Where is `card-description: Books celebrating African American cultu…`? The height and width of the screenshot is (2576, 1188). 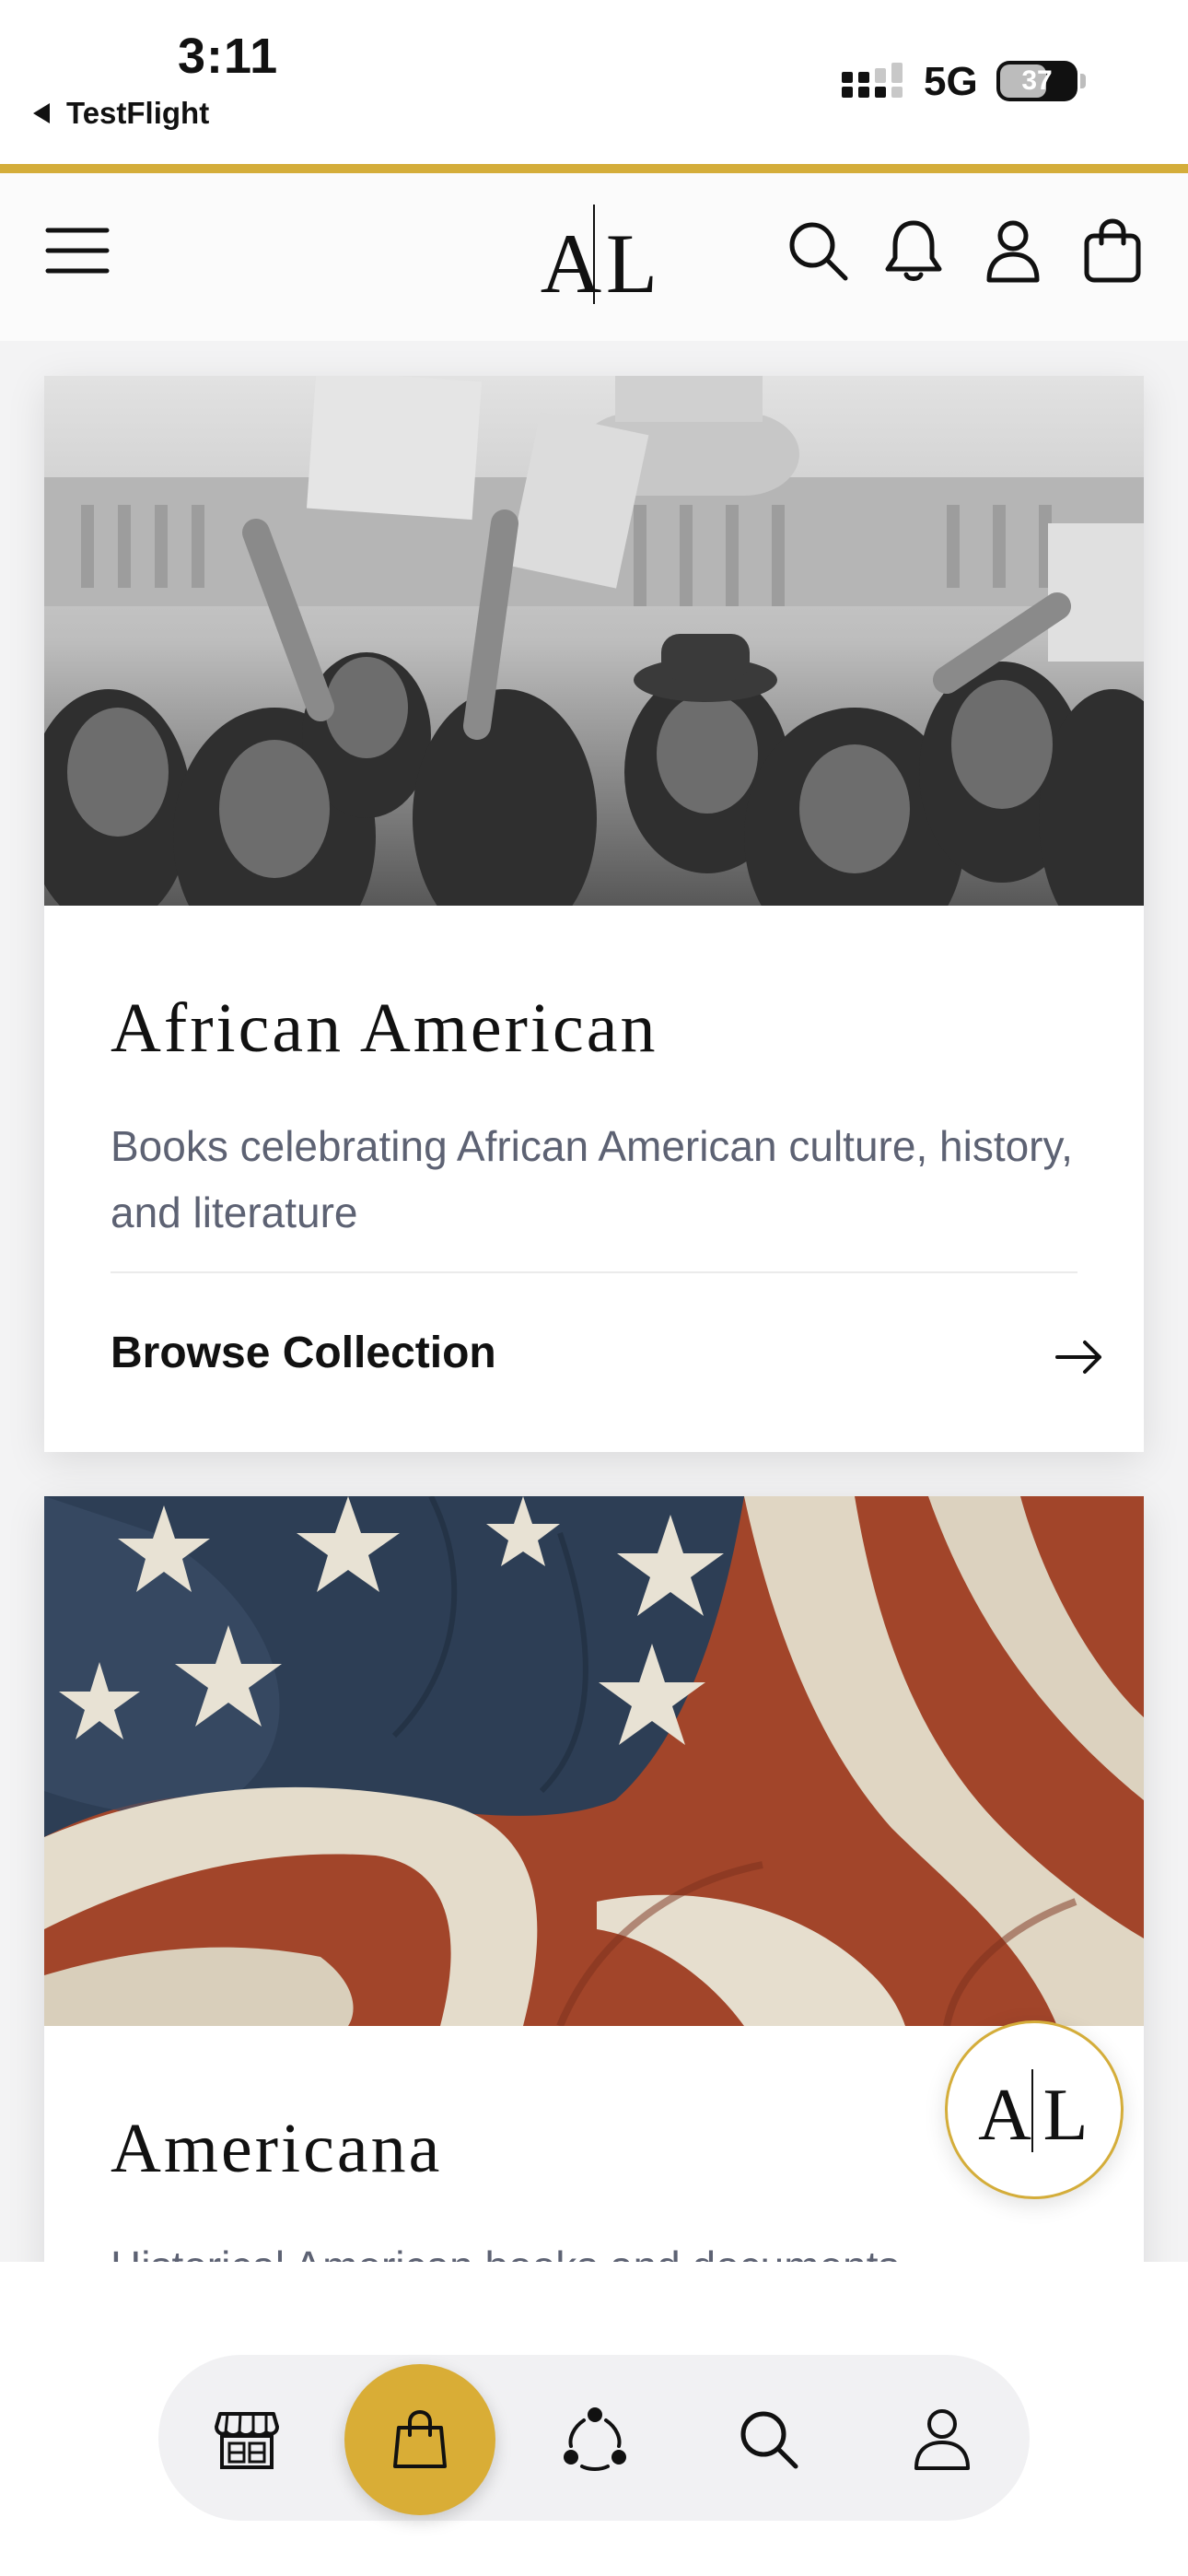
card-description: Books celebrating African American cultu… is located at coordinates (592, 1179).